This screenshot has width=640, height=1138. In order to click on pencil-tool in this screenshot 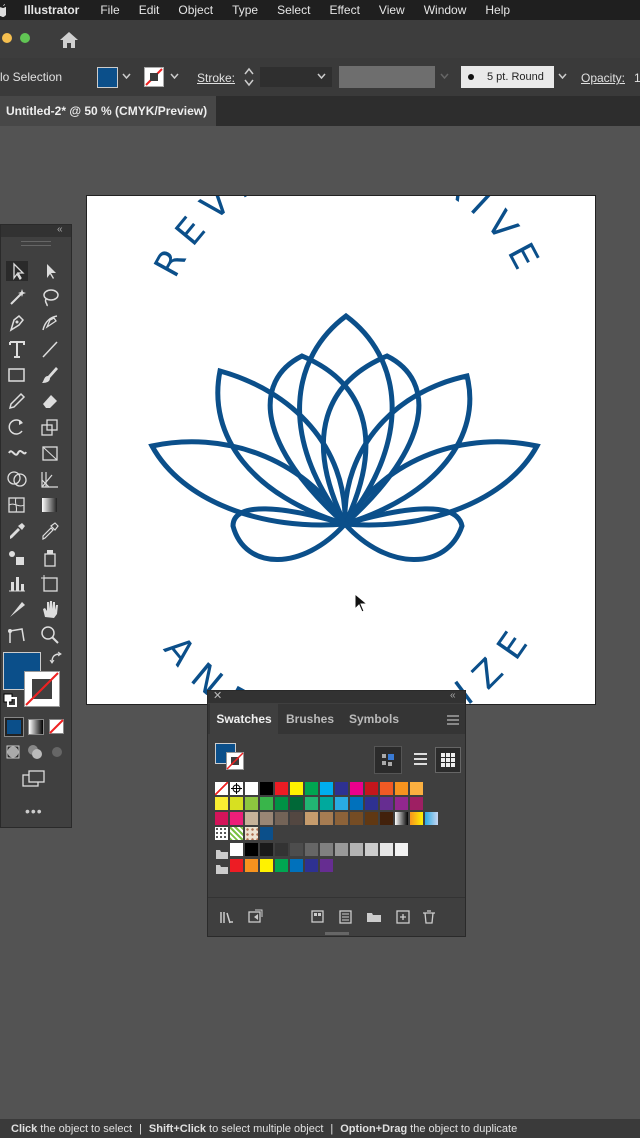, I will do `click(17, 401)`.